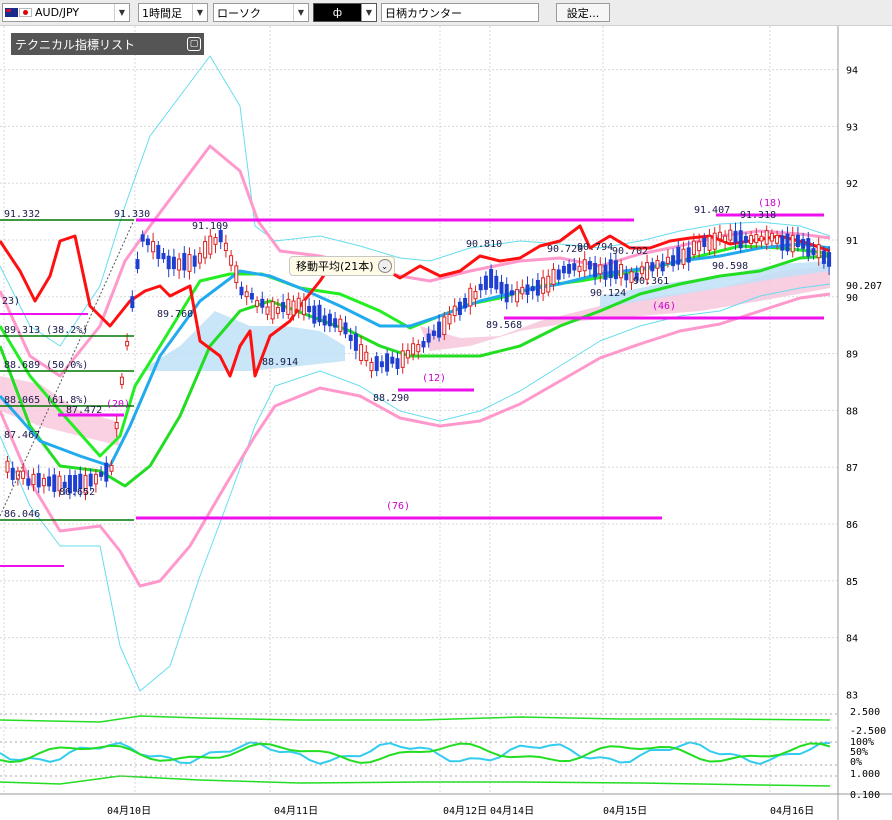 This screenshot has height=820, width=892. Describe the element at coordinates (57, 12) in the screenshot. I see `pair-label: AUD/JPY` at that location.